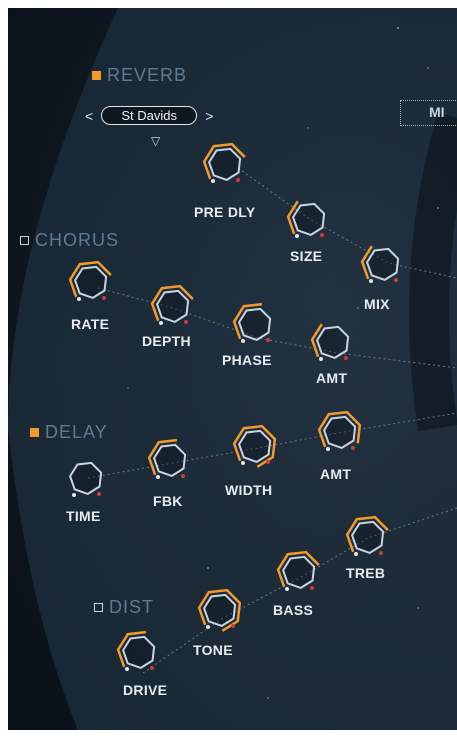  I want to click on knob-drive-label: DRIVE, so click(145, 690).